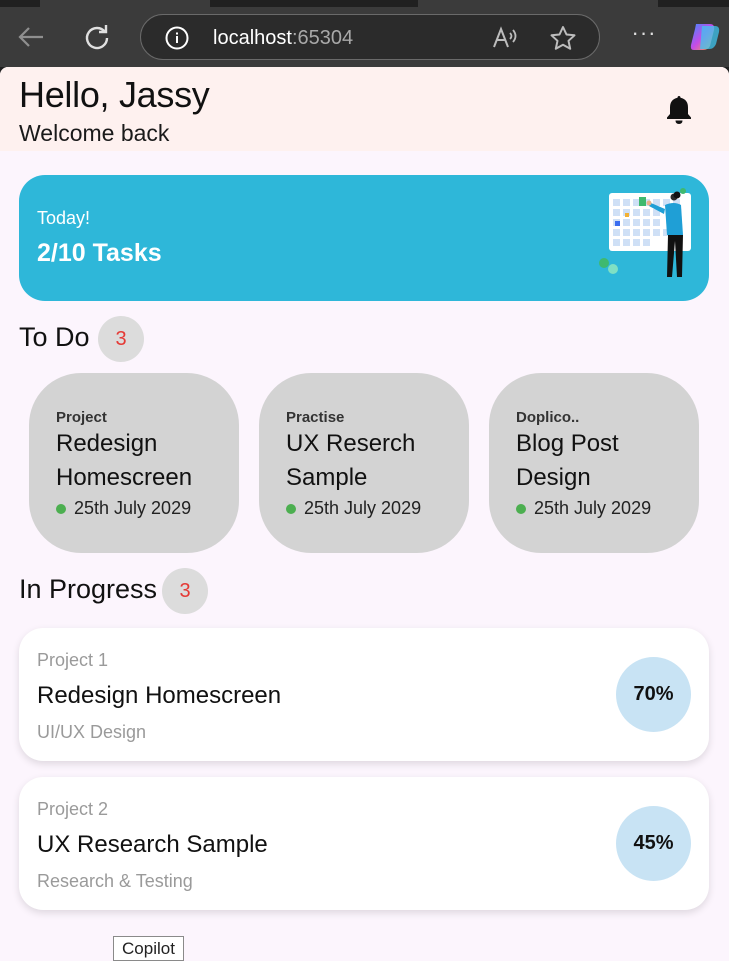 This screenshot has width=729, height=961. Describe the element at coordinates (364, 238) in the screenshot. I see `today-summary-card: Today! 2/10 Tasks` at that location.